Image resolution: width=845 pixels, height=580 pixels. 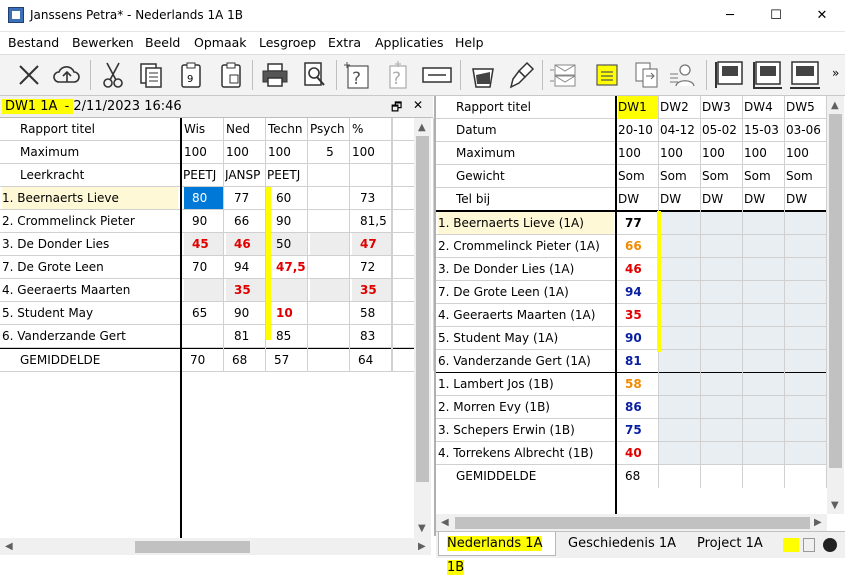 I want to click on paste-icon, so click(x=231, y=75).